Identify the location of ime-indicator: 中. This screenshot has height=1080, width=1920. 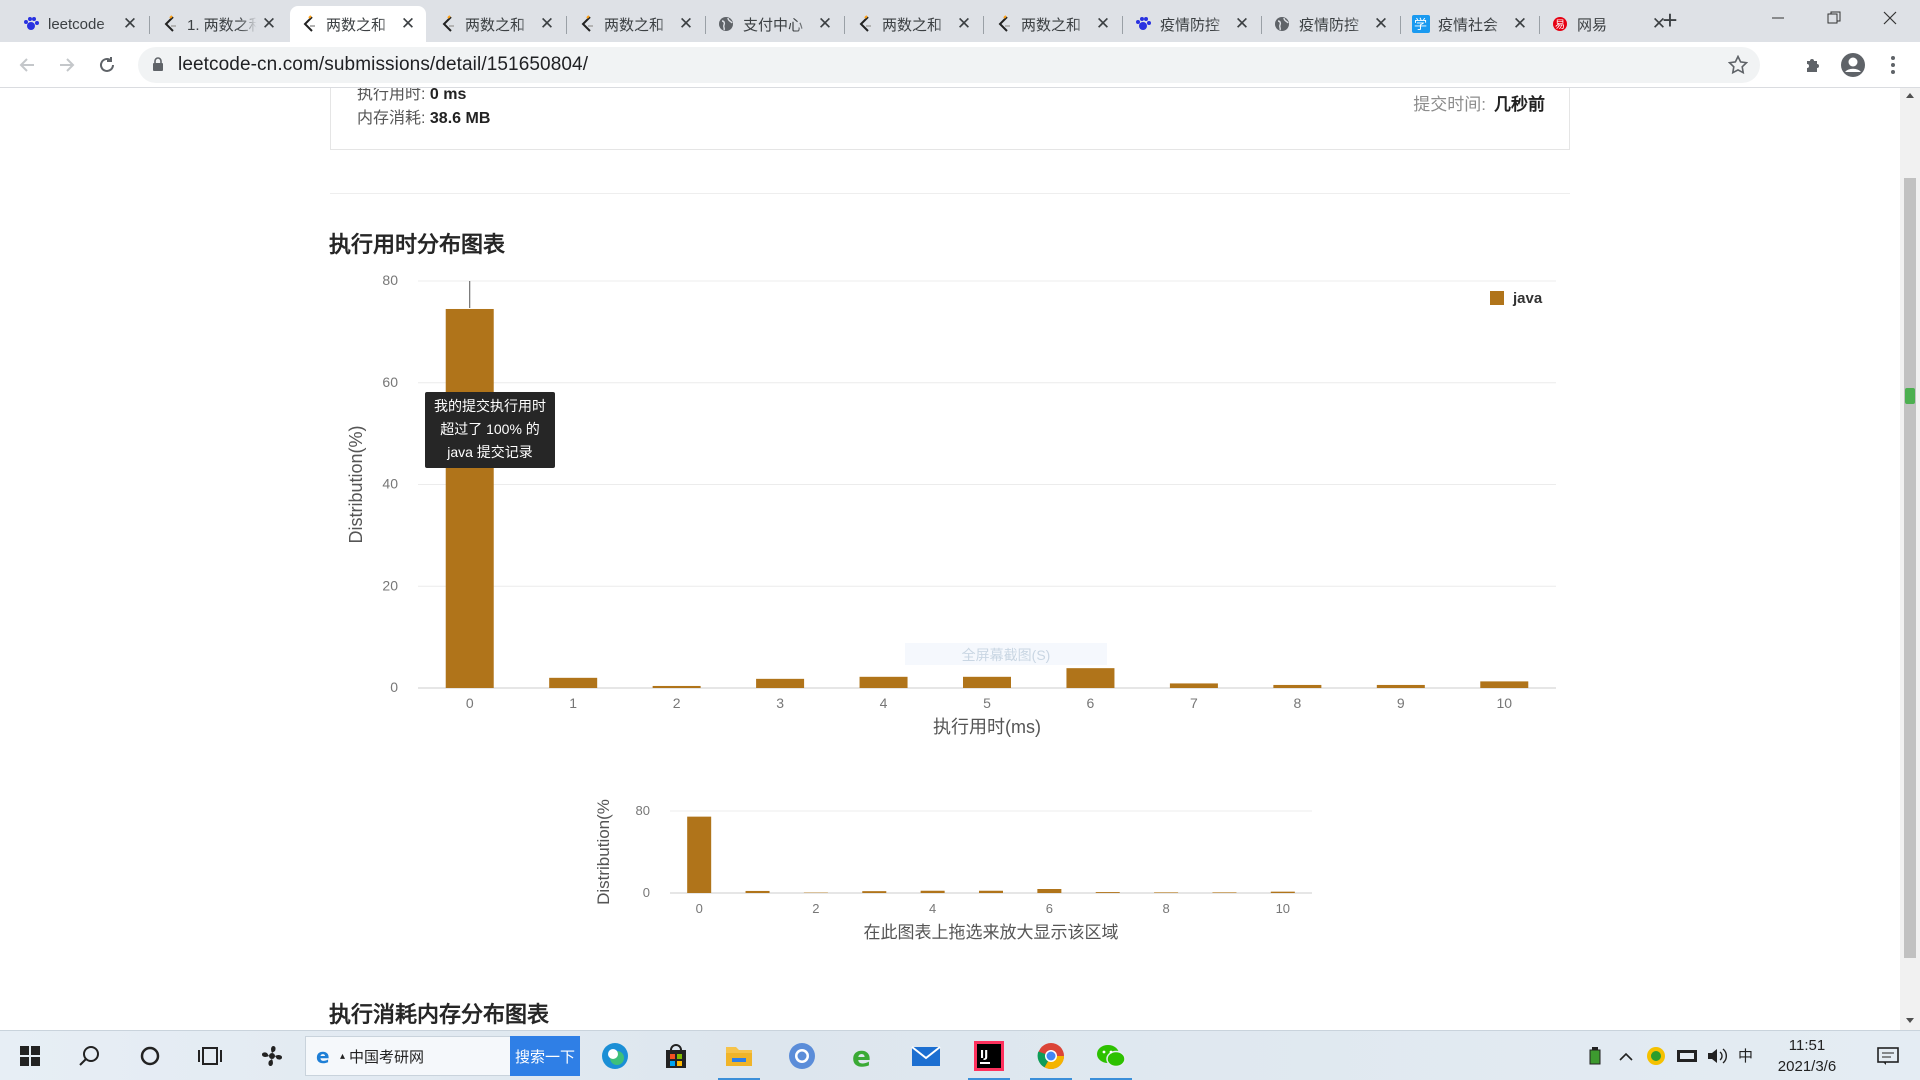
(1745, 1055).